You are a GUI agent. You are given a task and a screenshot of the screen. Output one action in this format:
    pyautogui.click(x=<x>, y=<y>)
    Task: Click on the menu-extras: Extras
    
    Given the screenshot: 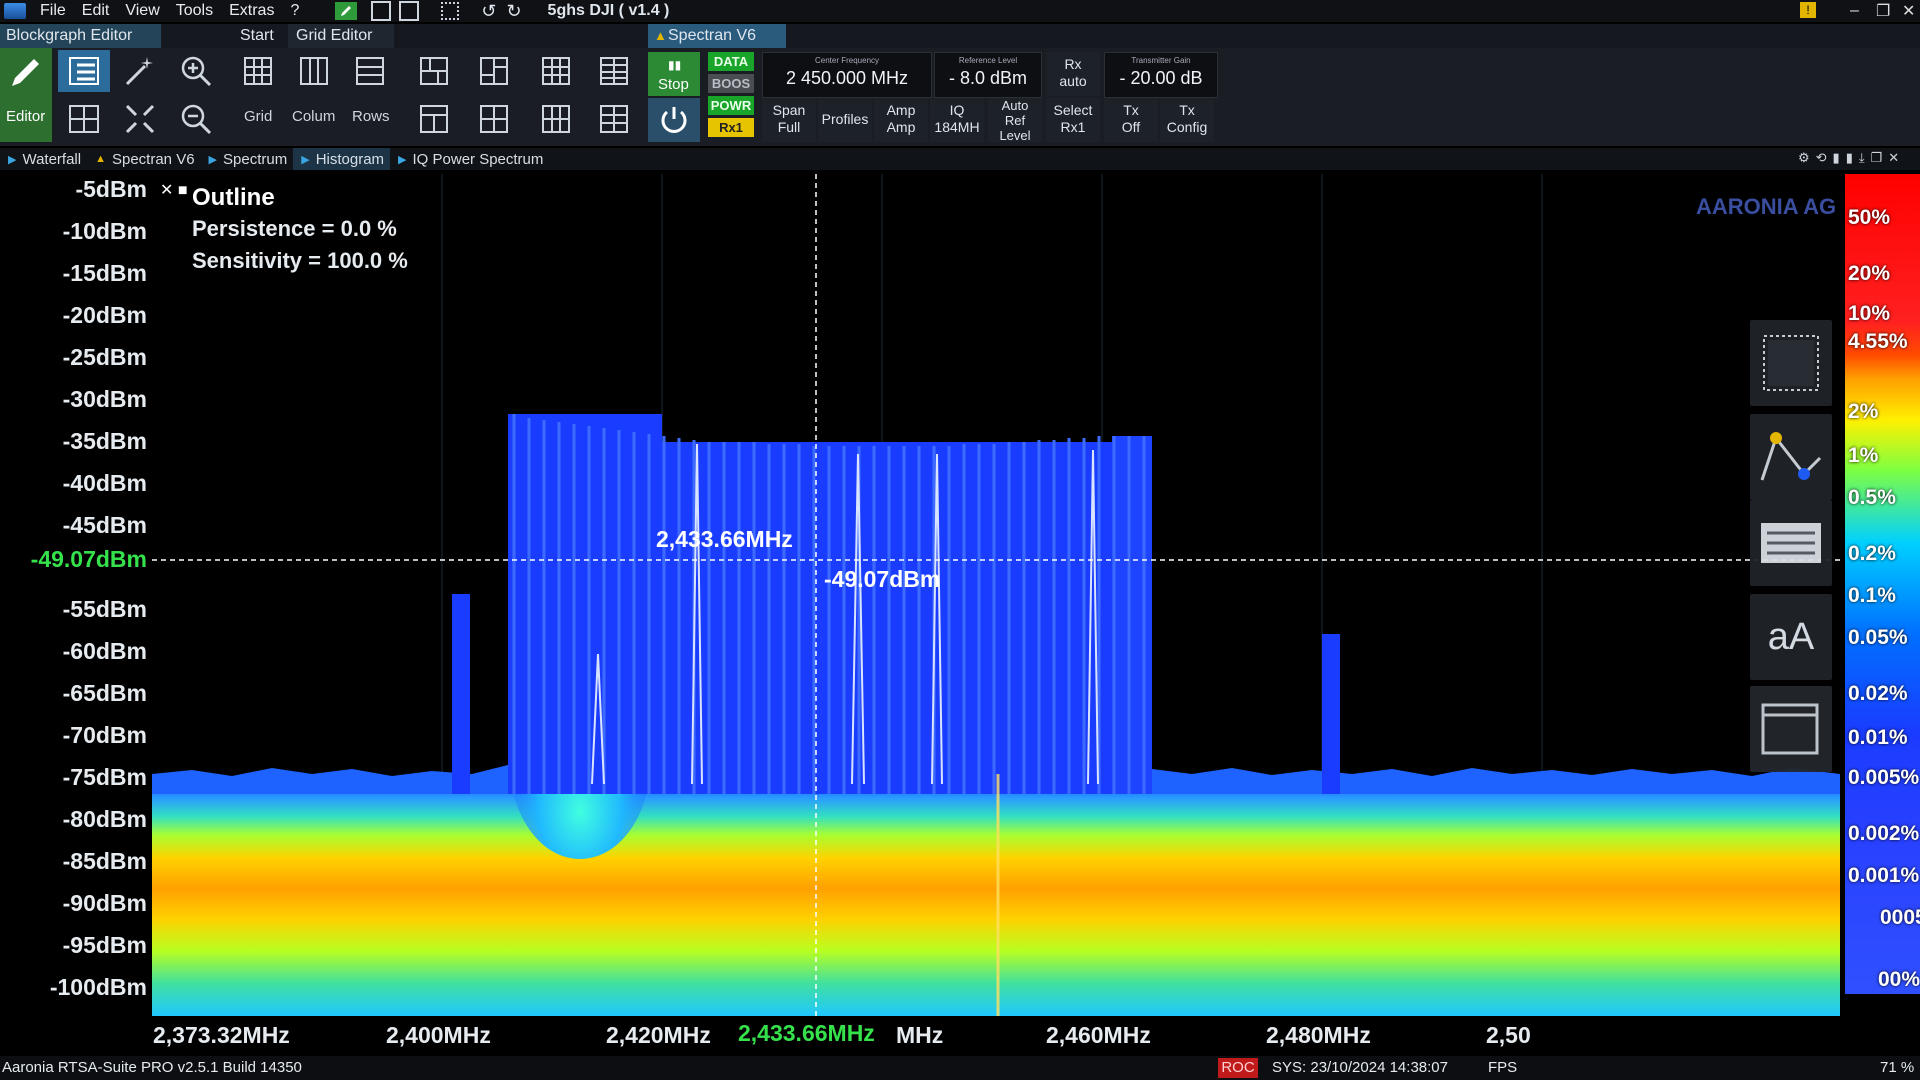 What is the action you would take?
    pyautogui.click(x=251, y=11)
    